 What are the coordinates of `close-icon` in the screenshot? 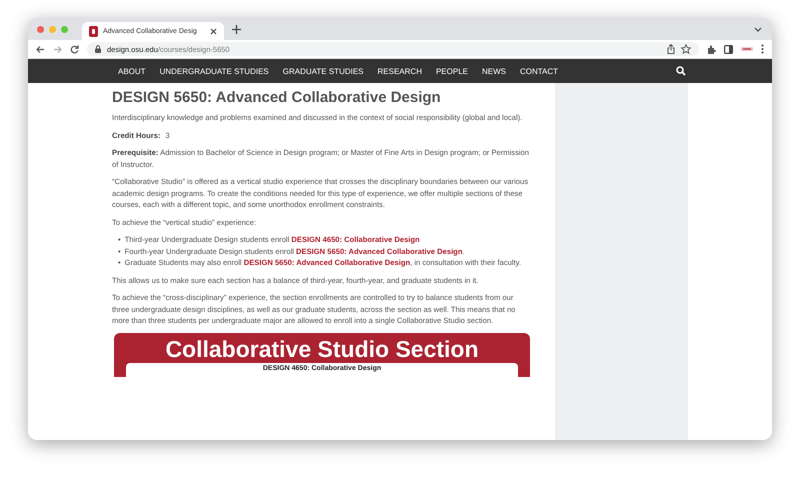 It's located at (213, 31).